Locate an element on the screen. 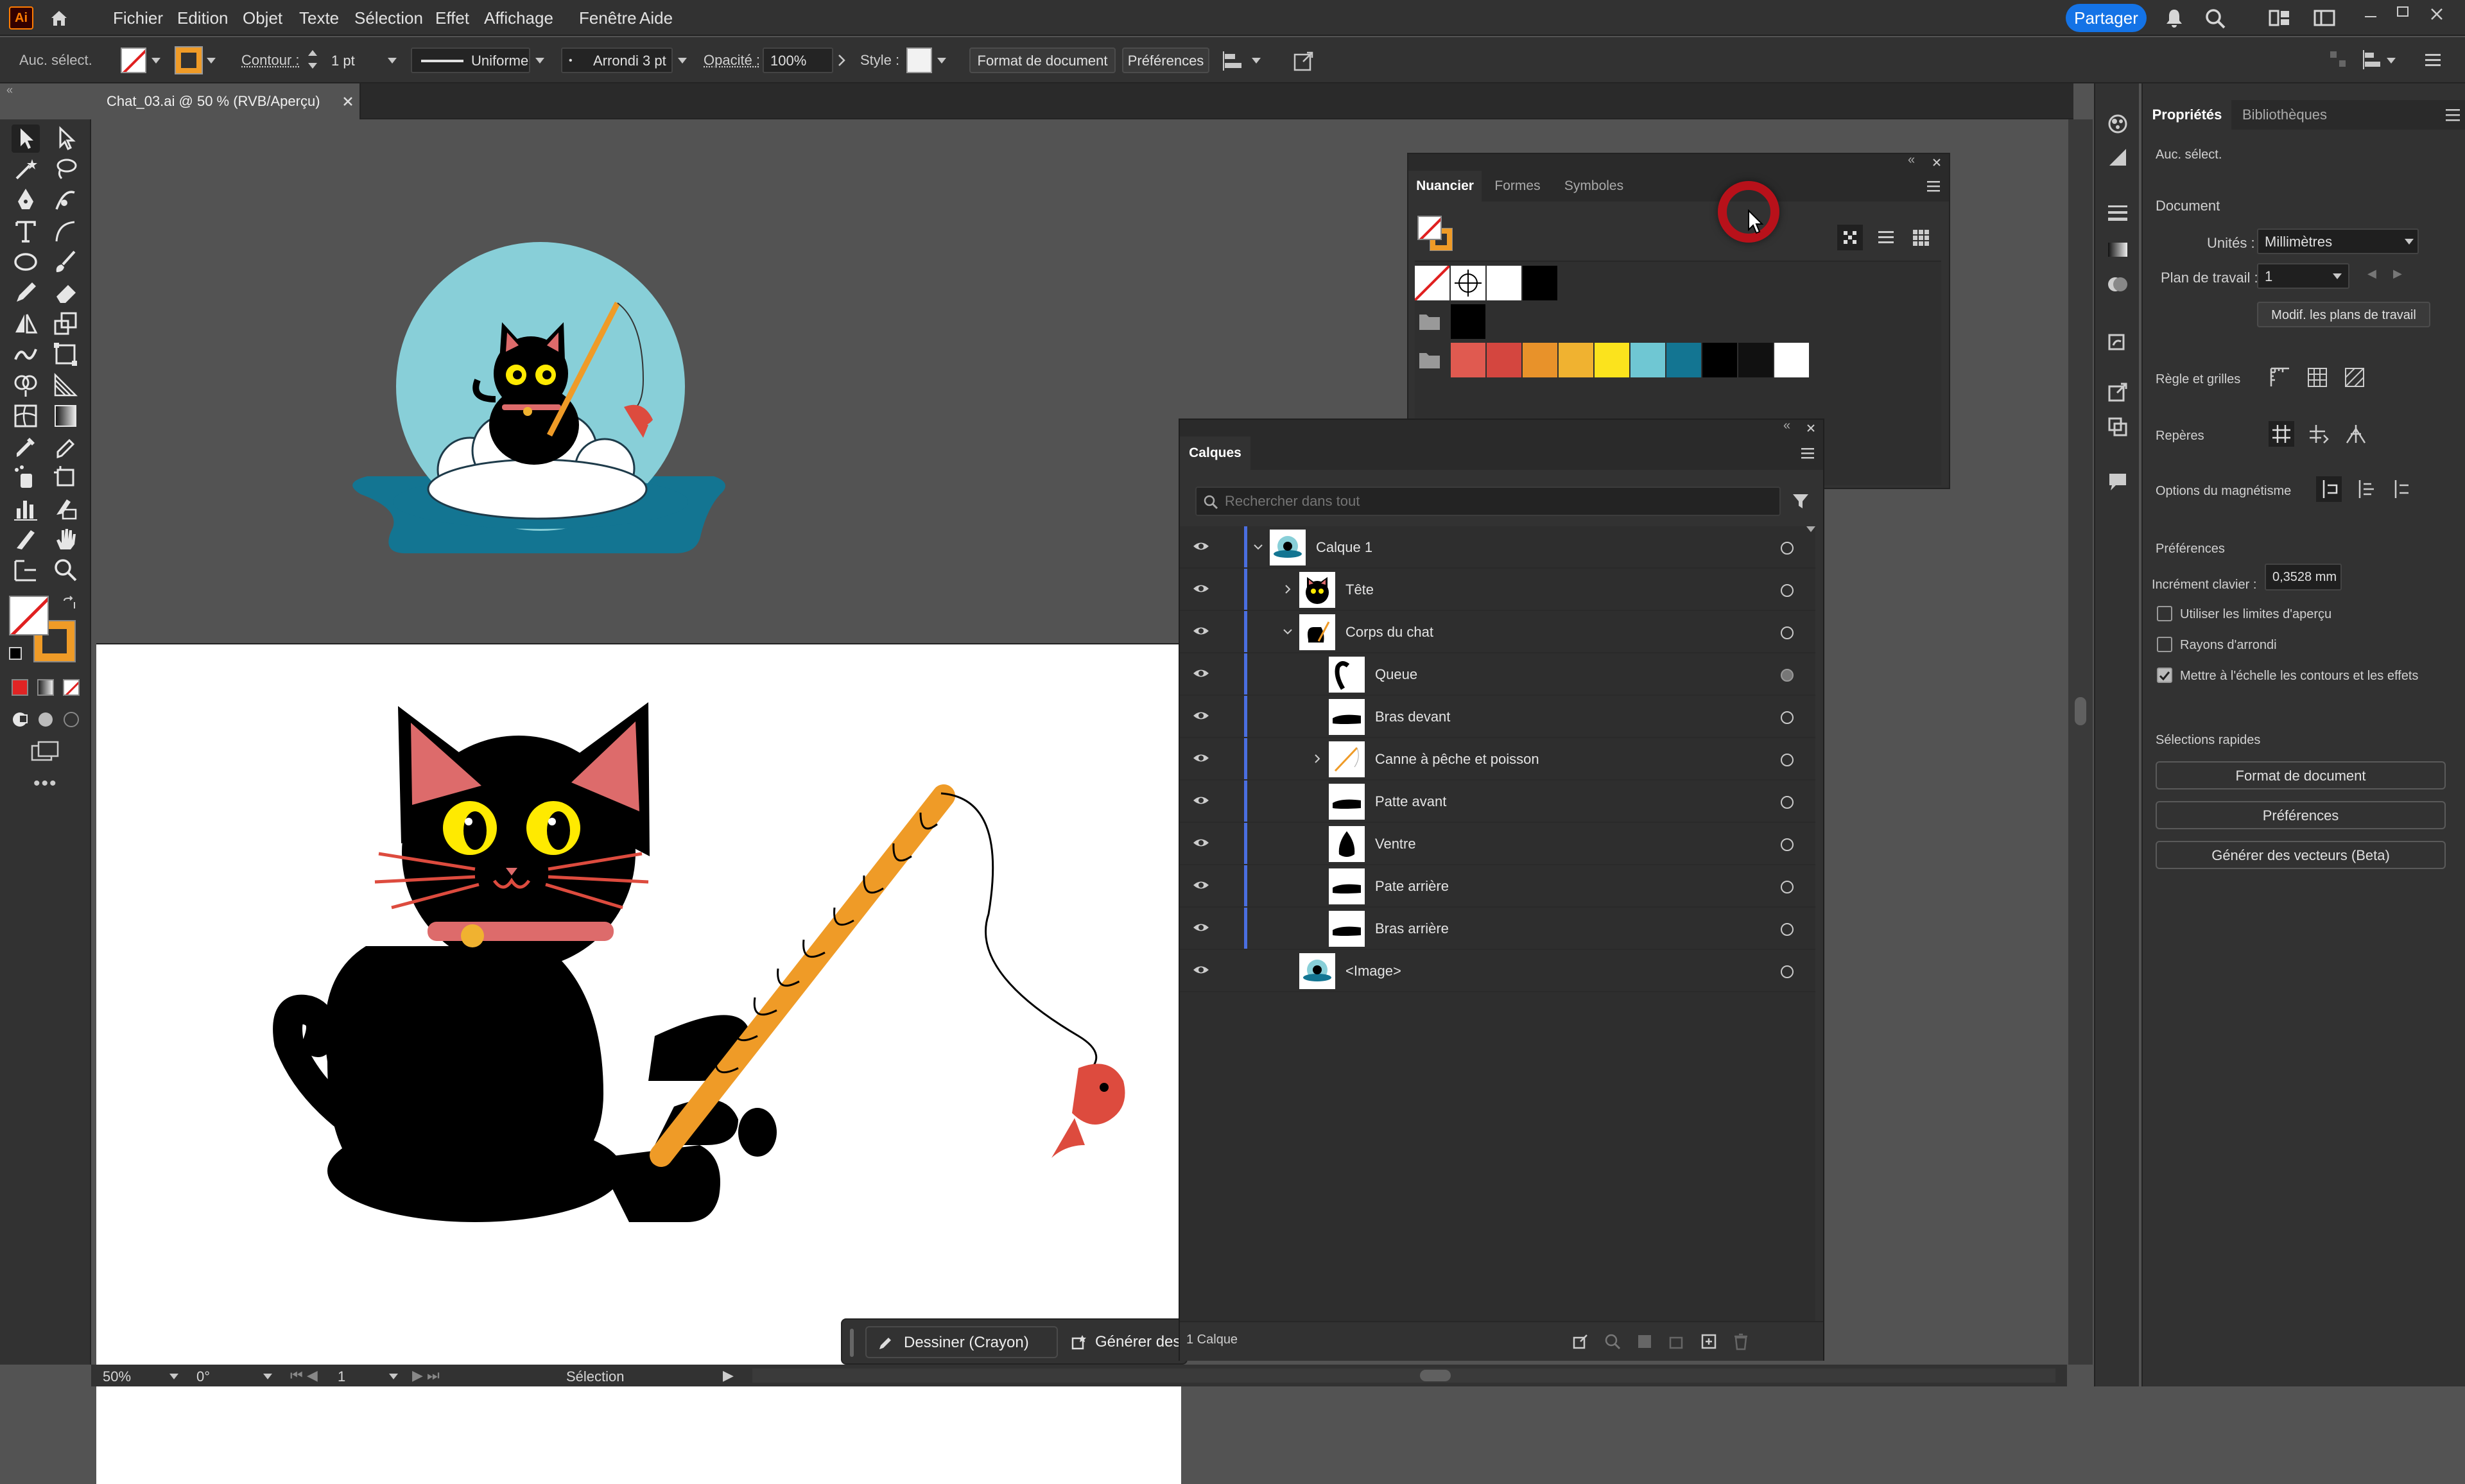 Image resolution: width=2465 pixels, height=1484 pixels. reference-image is located at coordinates (541, 418).